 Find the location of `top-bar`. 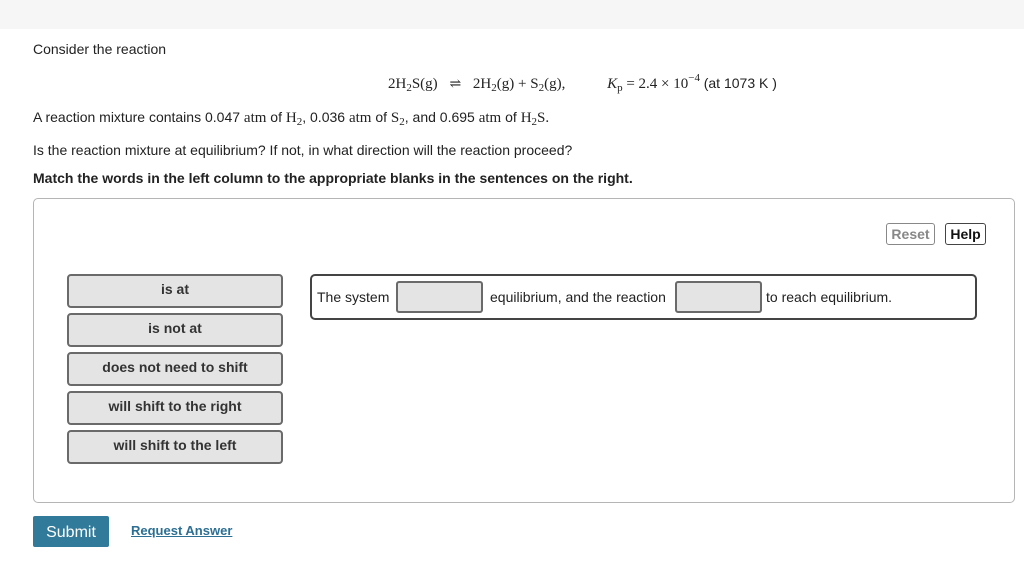

top-bar is located at coordinates (512, 14).